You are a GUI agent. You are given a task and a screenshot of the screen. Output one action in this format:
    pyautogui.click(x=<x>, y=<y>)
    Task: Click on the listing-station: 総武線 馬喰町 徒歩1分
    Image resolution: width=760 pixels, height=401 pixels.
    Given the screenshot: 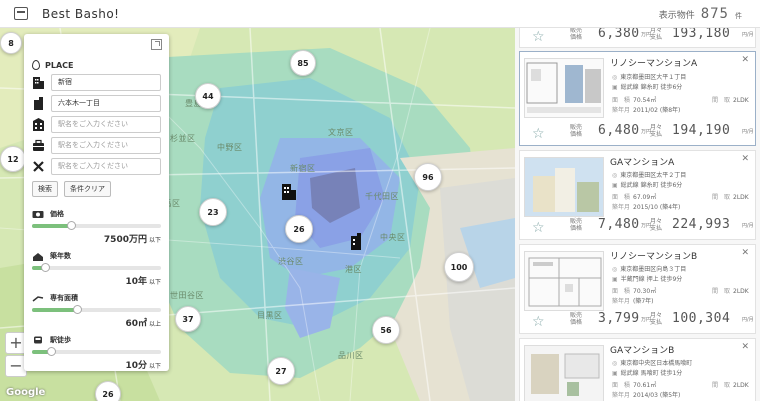 What is the action you would take?
    pyautogui.click(x=651, y=373)
    